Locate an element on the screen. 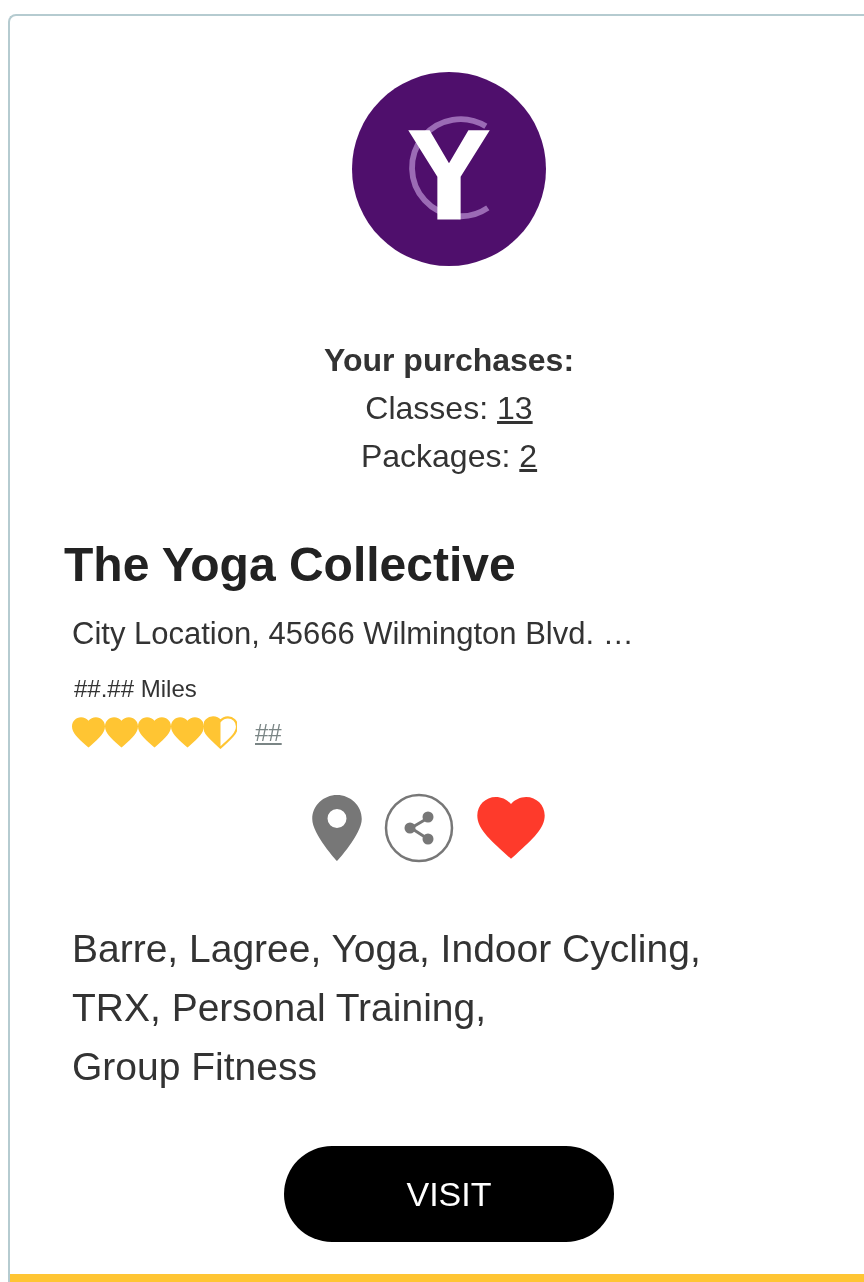  map-pin-icon is located at coordinates (337, 828).